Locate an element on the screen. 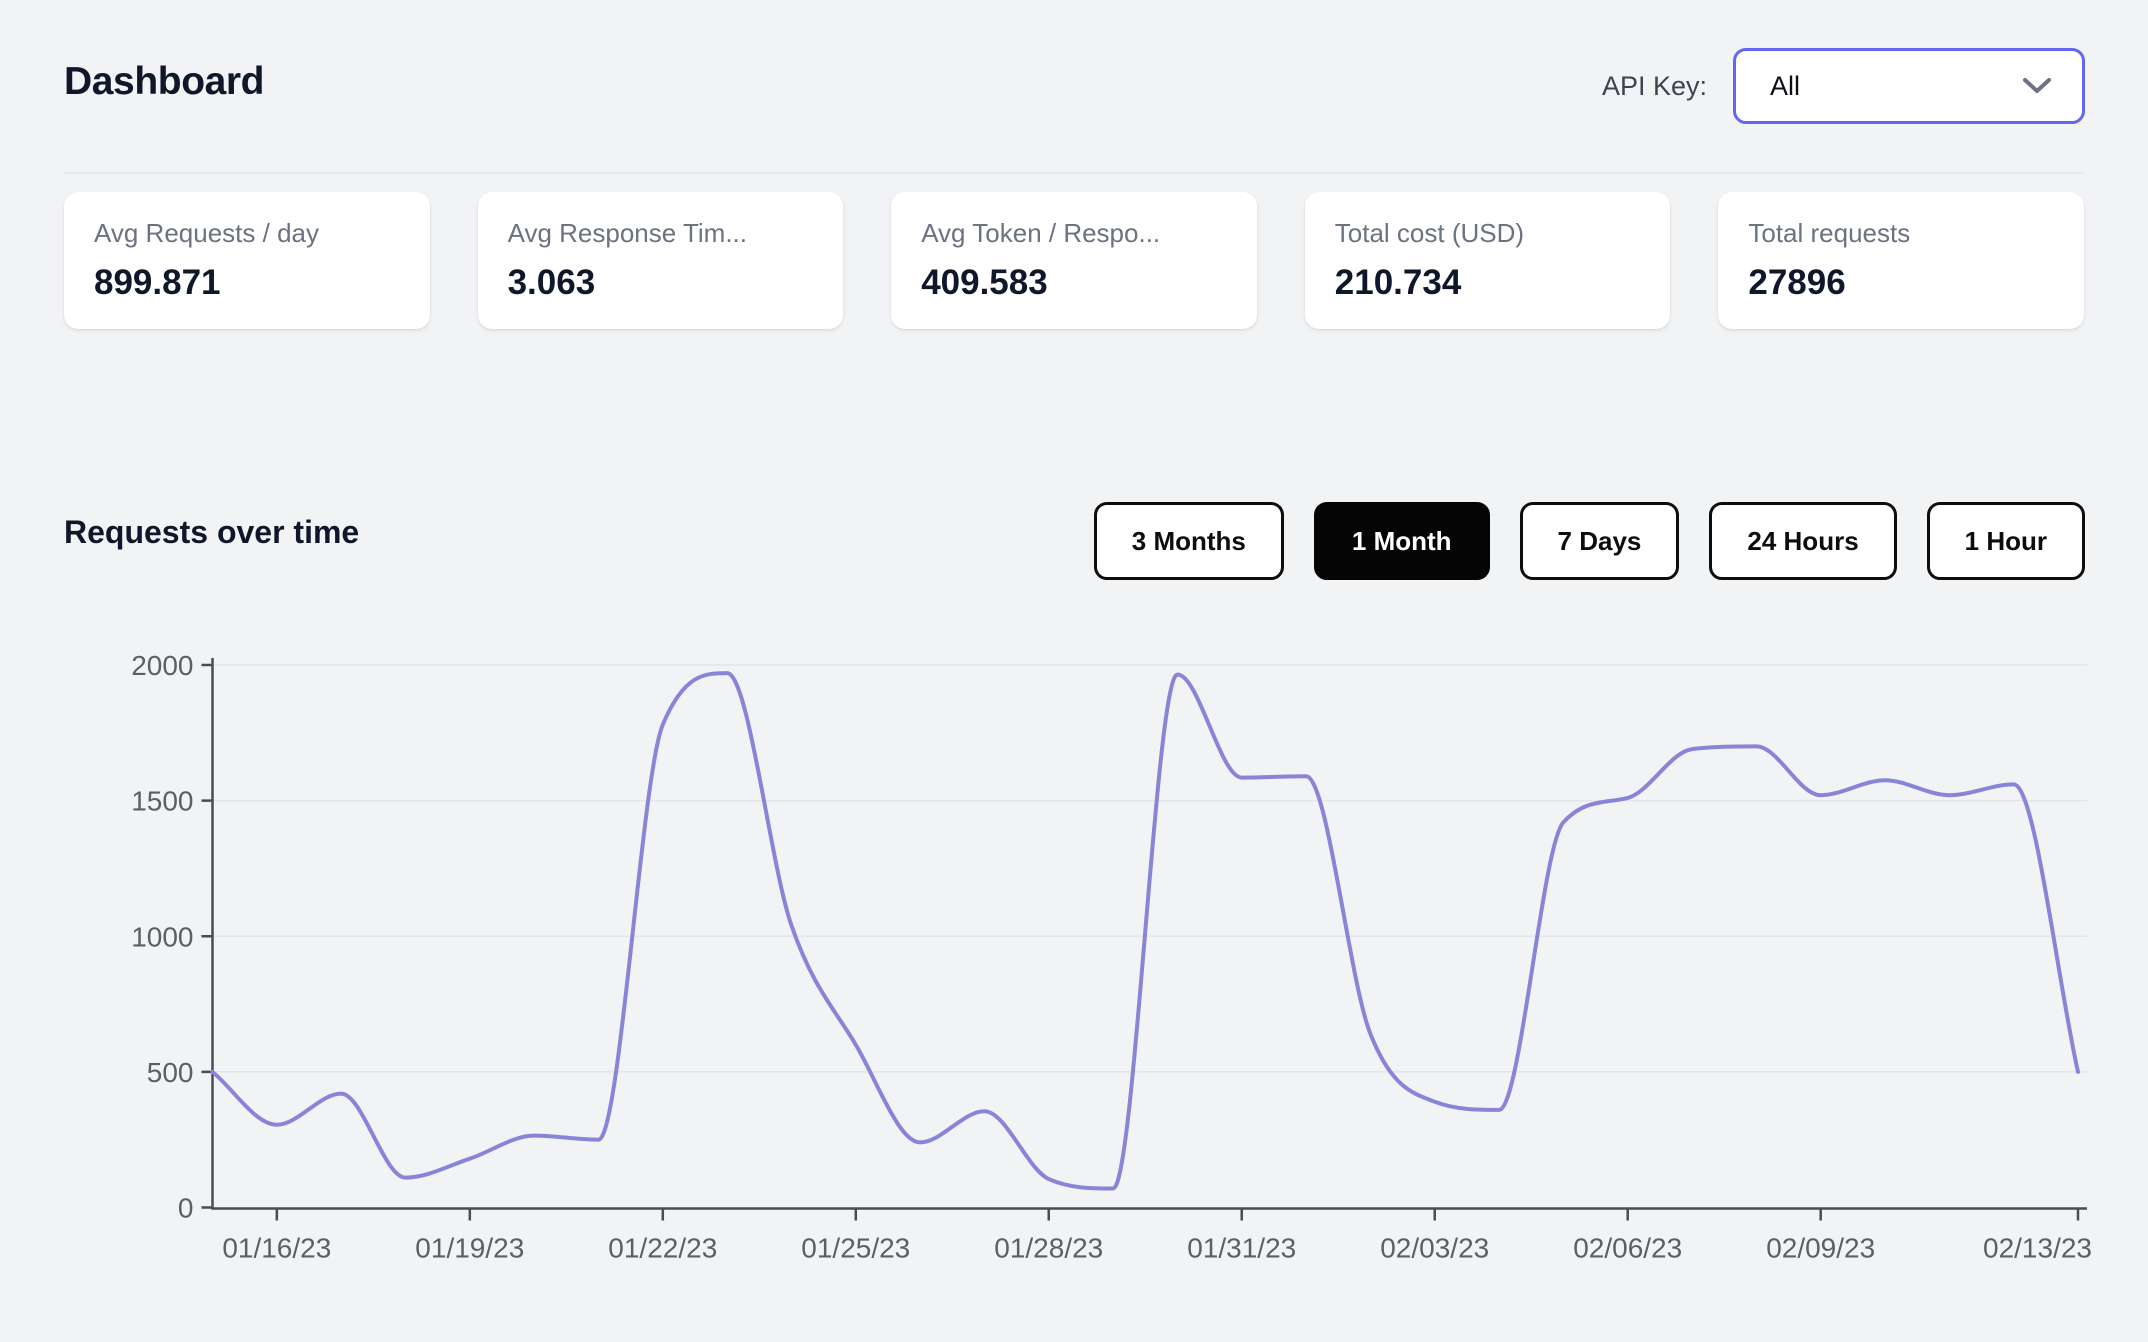 The image size is (2148, 1342). x-tick-label: 01/25/23 is located at coordinates (855, 1248).